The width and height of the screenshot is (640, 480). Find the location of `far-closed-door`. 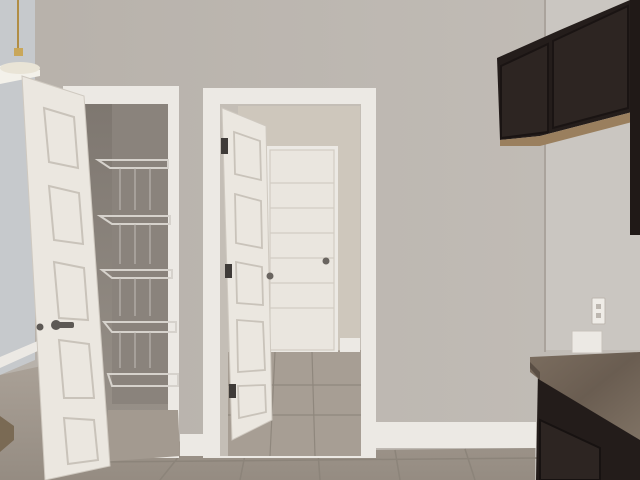

far-closed-door is located at coordinates (301, 249).